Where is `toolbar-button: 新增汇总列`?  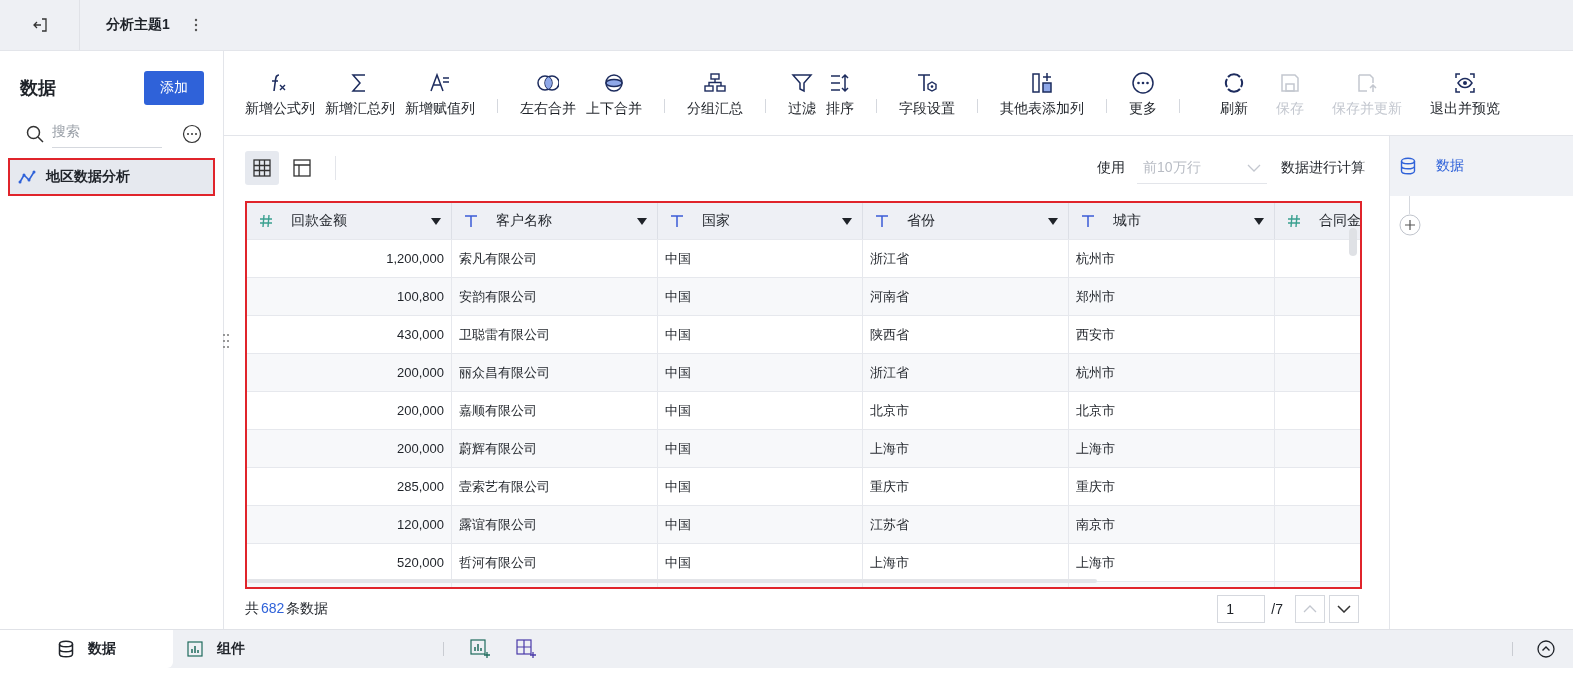
toolbar-button: 新增汇总列 is located at coordinates (360, 95).